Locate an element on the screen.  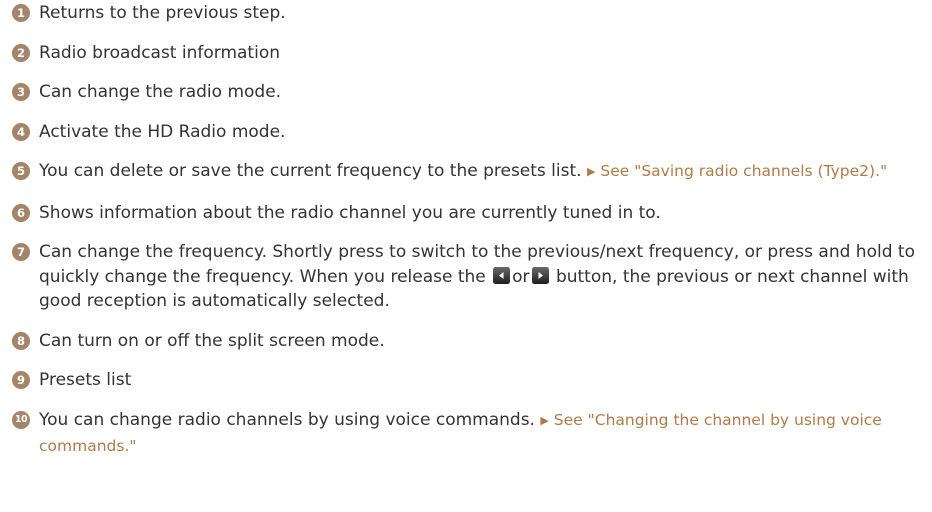
list-item: 3 Can change the radio mode. is located at coordinates (468, 92).